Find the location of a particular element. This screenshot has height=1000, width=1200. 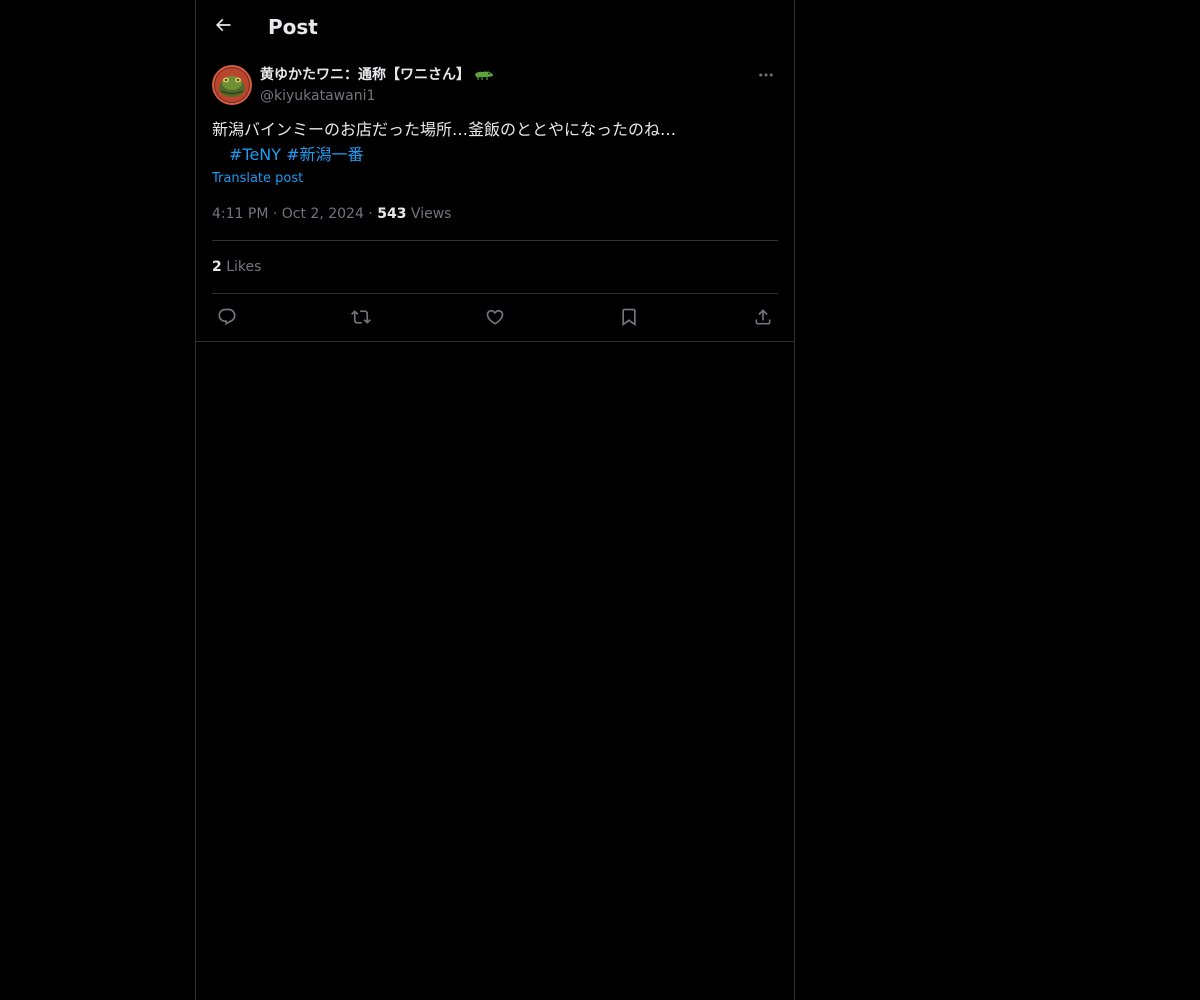

crocodile-icon is located at coordinates (484, 75).